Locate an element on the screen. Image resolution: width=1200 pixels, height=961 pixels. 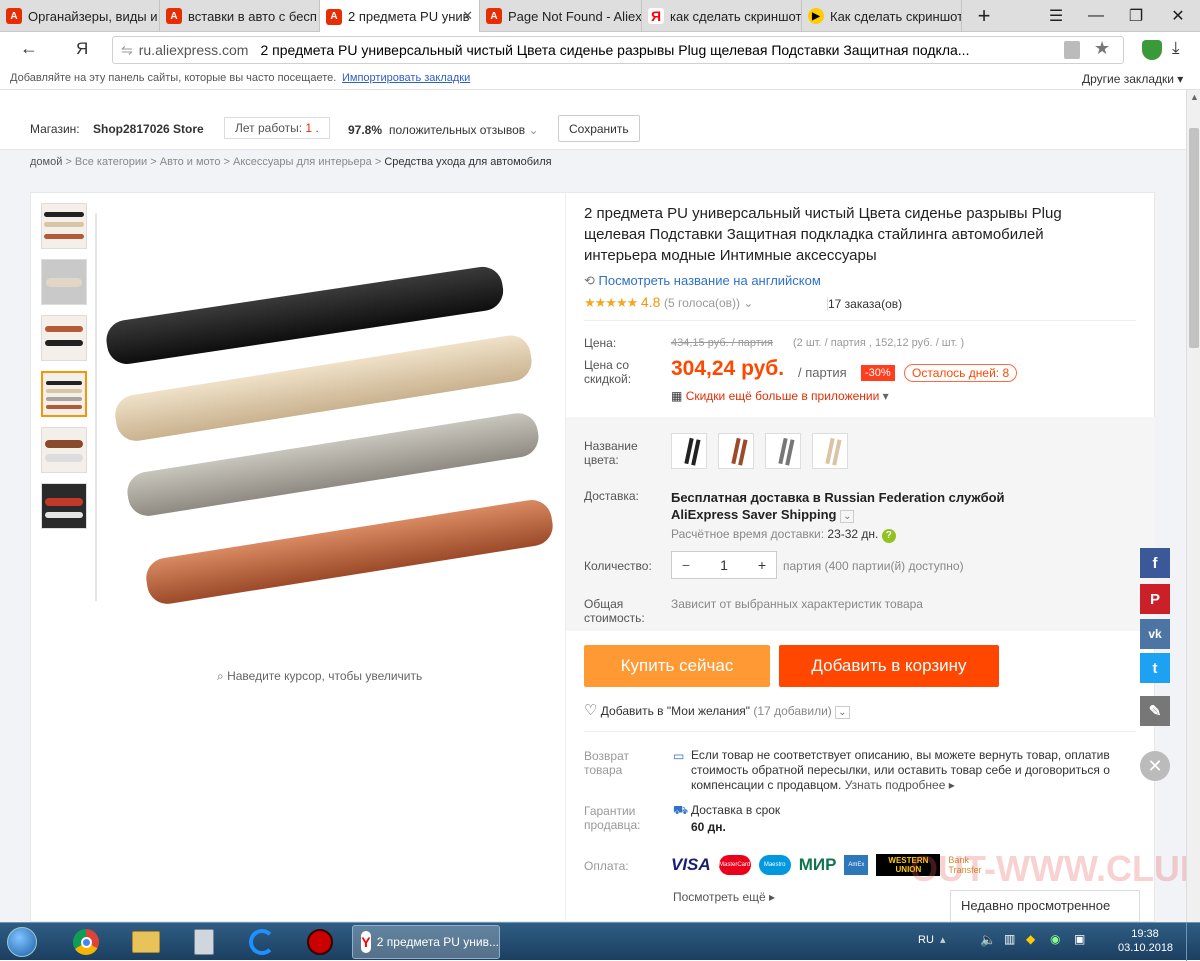
delivery-dropdown-icon: ⌄ is located at coordinates (847, 516).